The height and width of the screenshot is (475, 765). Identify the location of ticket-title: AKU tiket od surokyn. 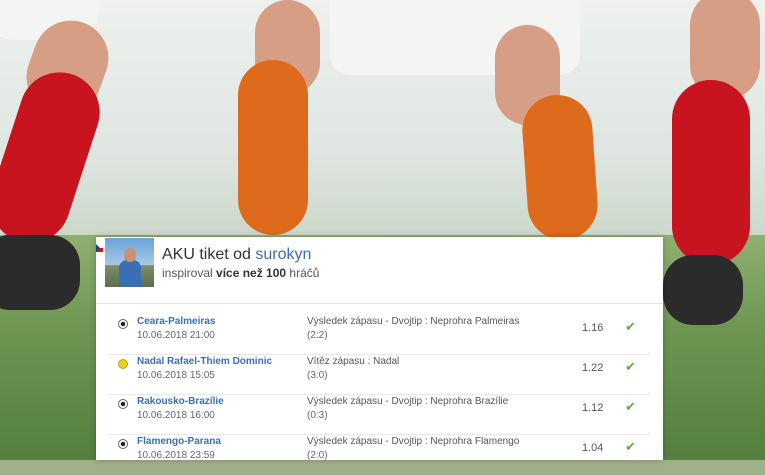
(236, 255).